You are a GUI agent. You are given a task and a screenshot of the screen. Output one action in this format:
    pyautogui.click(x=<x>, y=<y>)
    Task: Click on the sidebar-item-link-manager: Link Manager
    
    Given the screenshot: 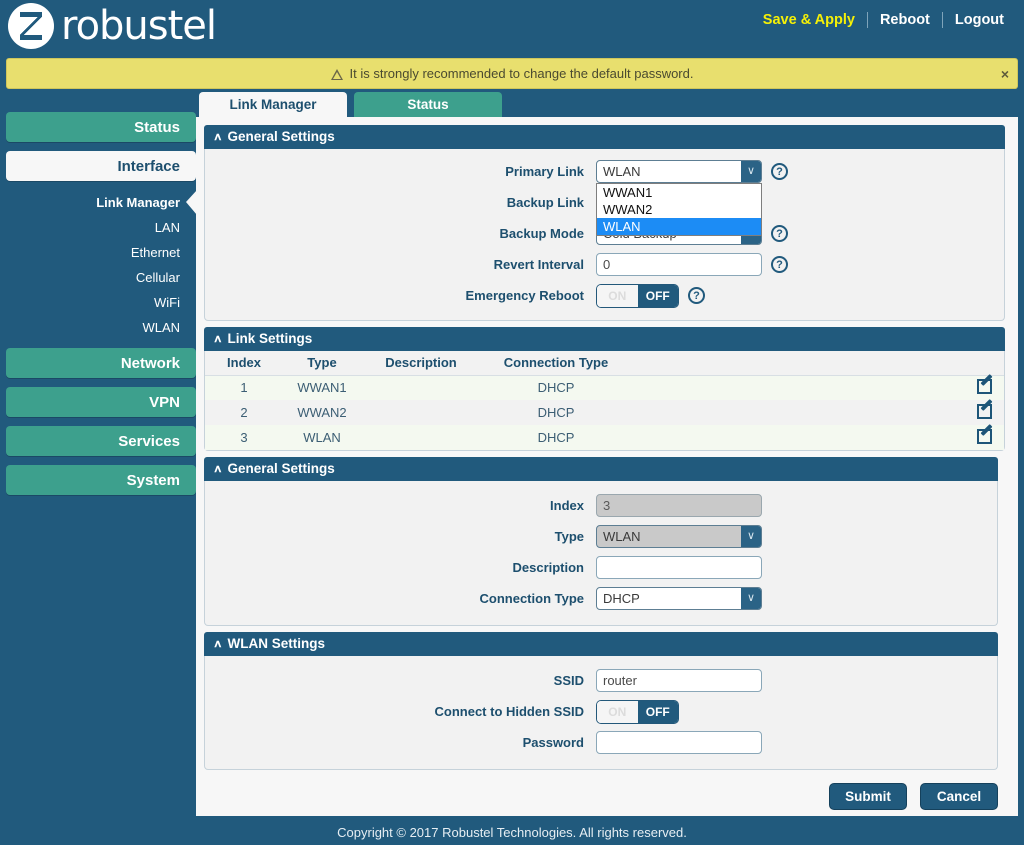 What is the action you would take?
    pyautogui.click(x=98, y=202)
    